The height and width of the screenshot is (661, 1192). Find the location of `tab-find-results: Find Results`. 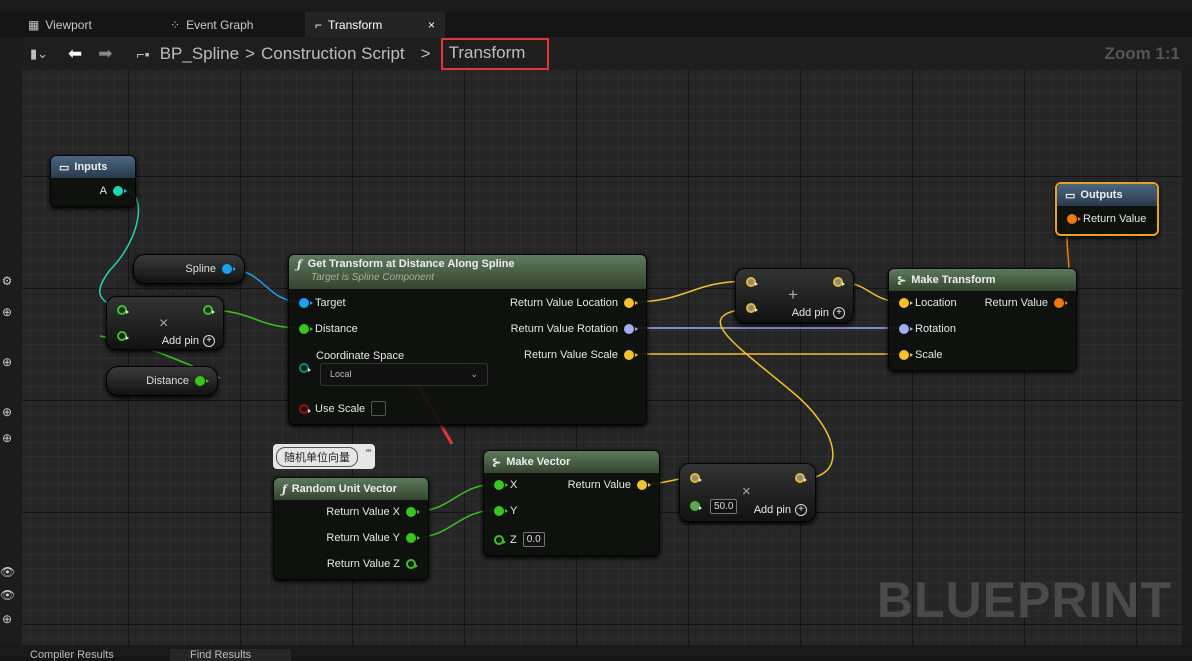

tab-find-results: Find Results is located at coordinates (231, 655).